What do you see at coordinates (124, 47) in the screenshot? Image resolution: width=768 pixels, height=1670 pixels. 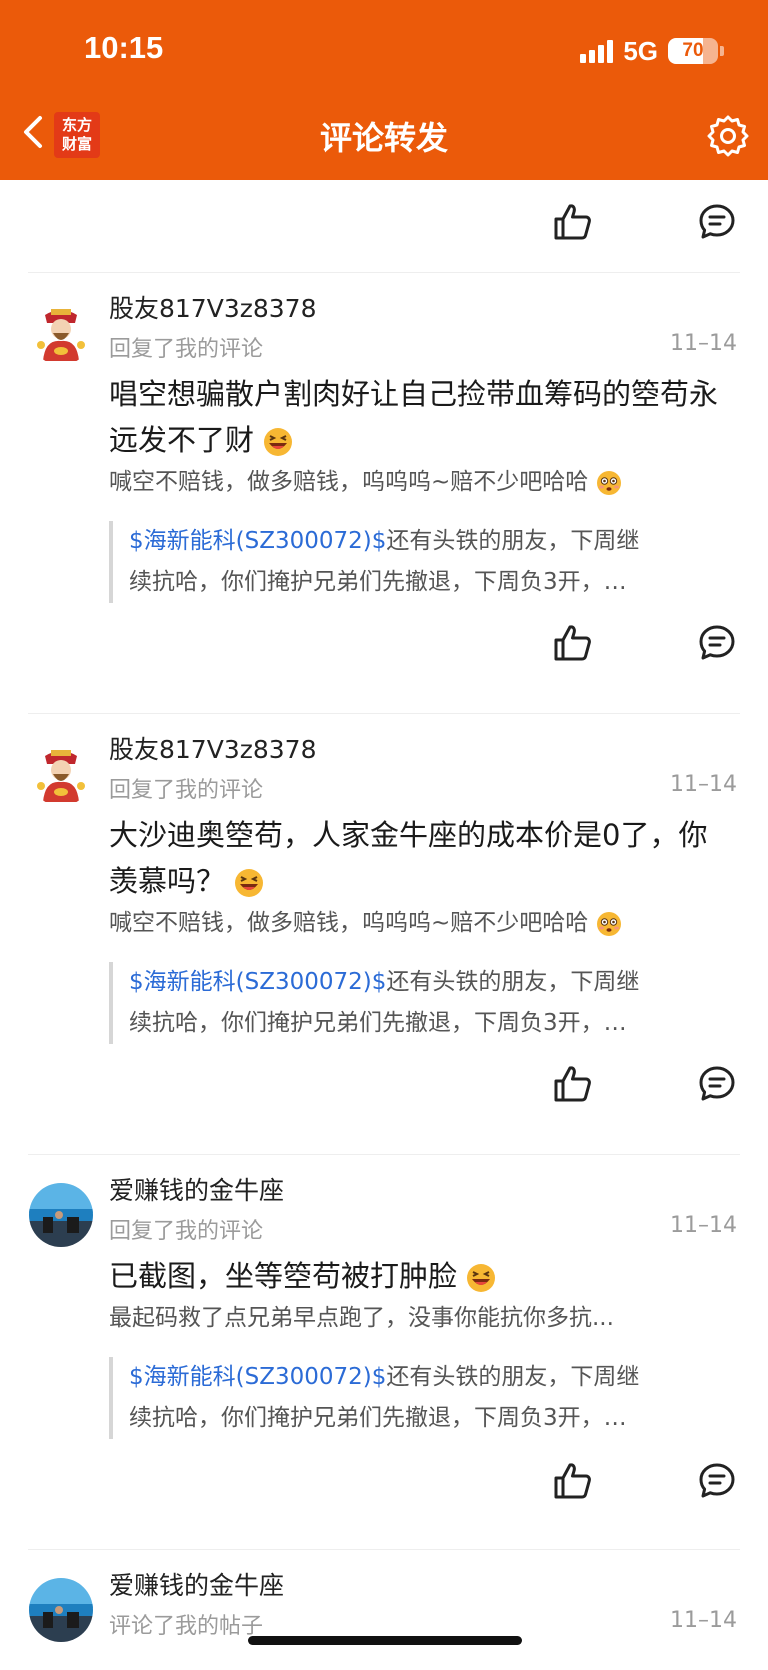 I see `status-time: 10:15` at bounding box center [124, 47].